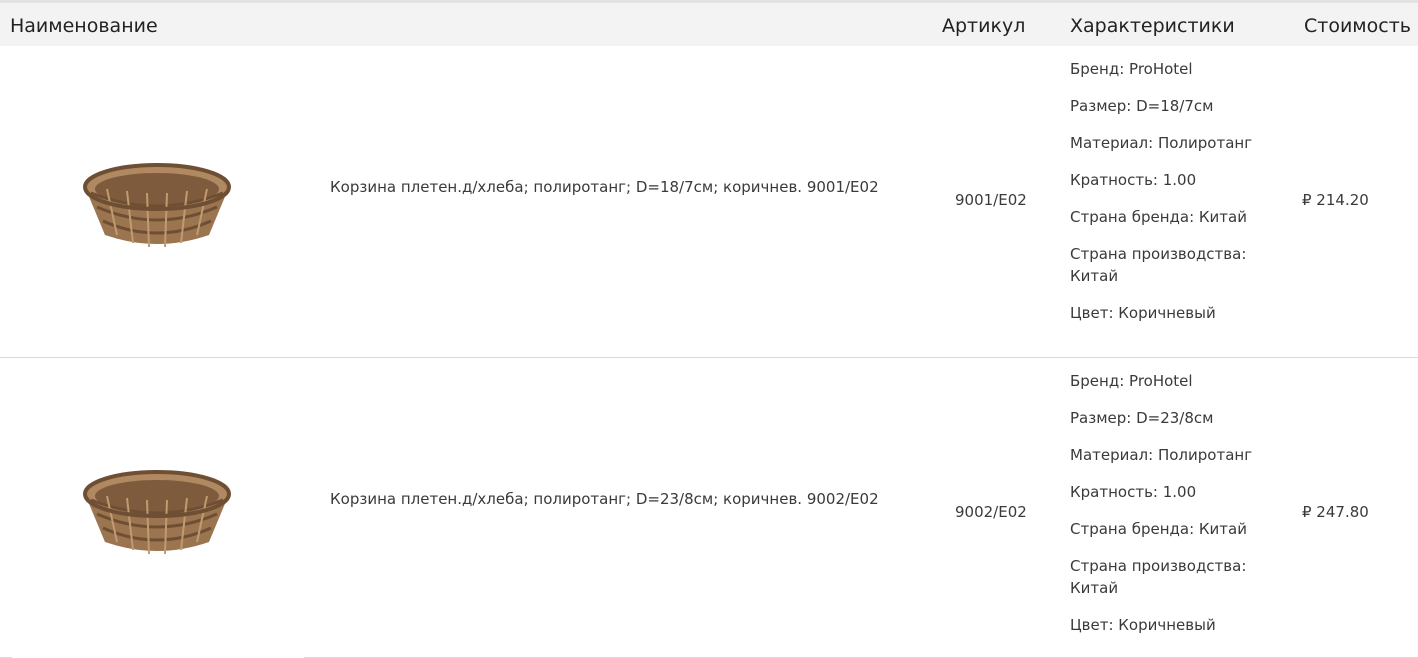 The height and width of the screenshot is (658, 1418). I want to click on header-chars: Характеристики, so click(1152, 26).